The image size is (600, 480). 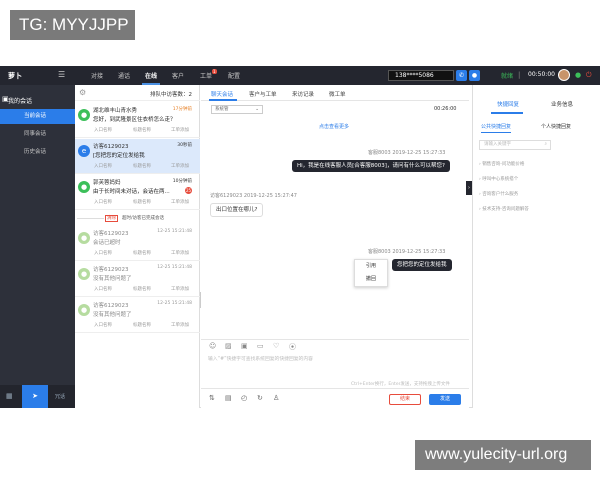 I want to click on location-icon: ⦿, so click(x=292, y=347).